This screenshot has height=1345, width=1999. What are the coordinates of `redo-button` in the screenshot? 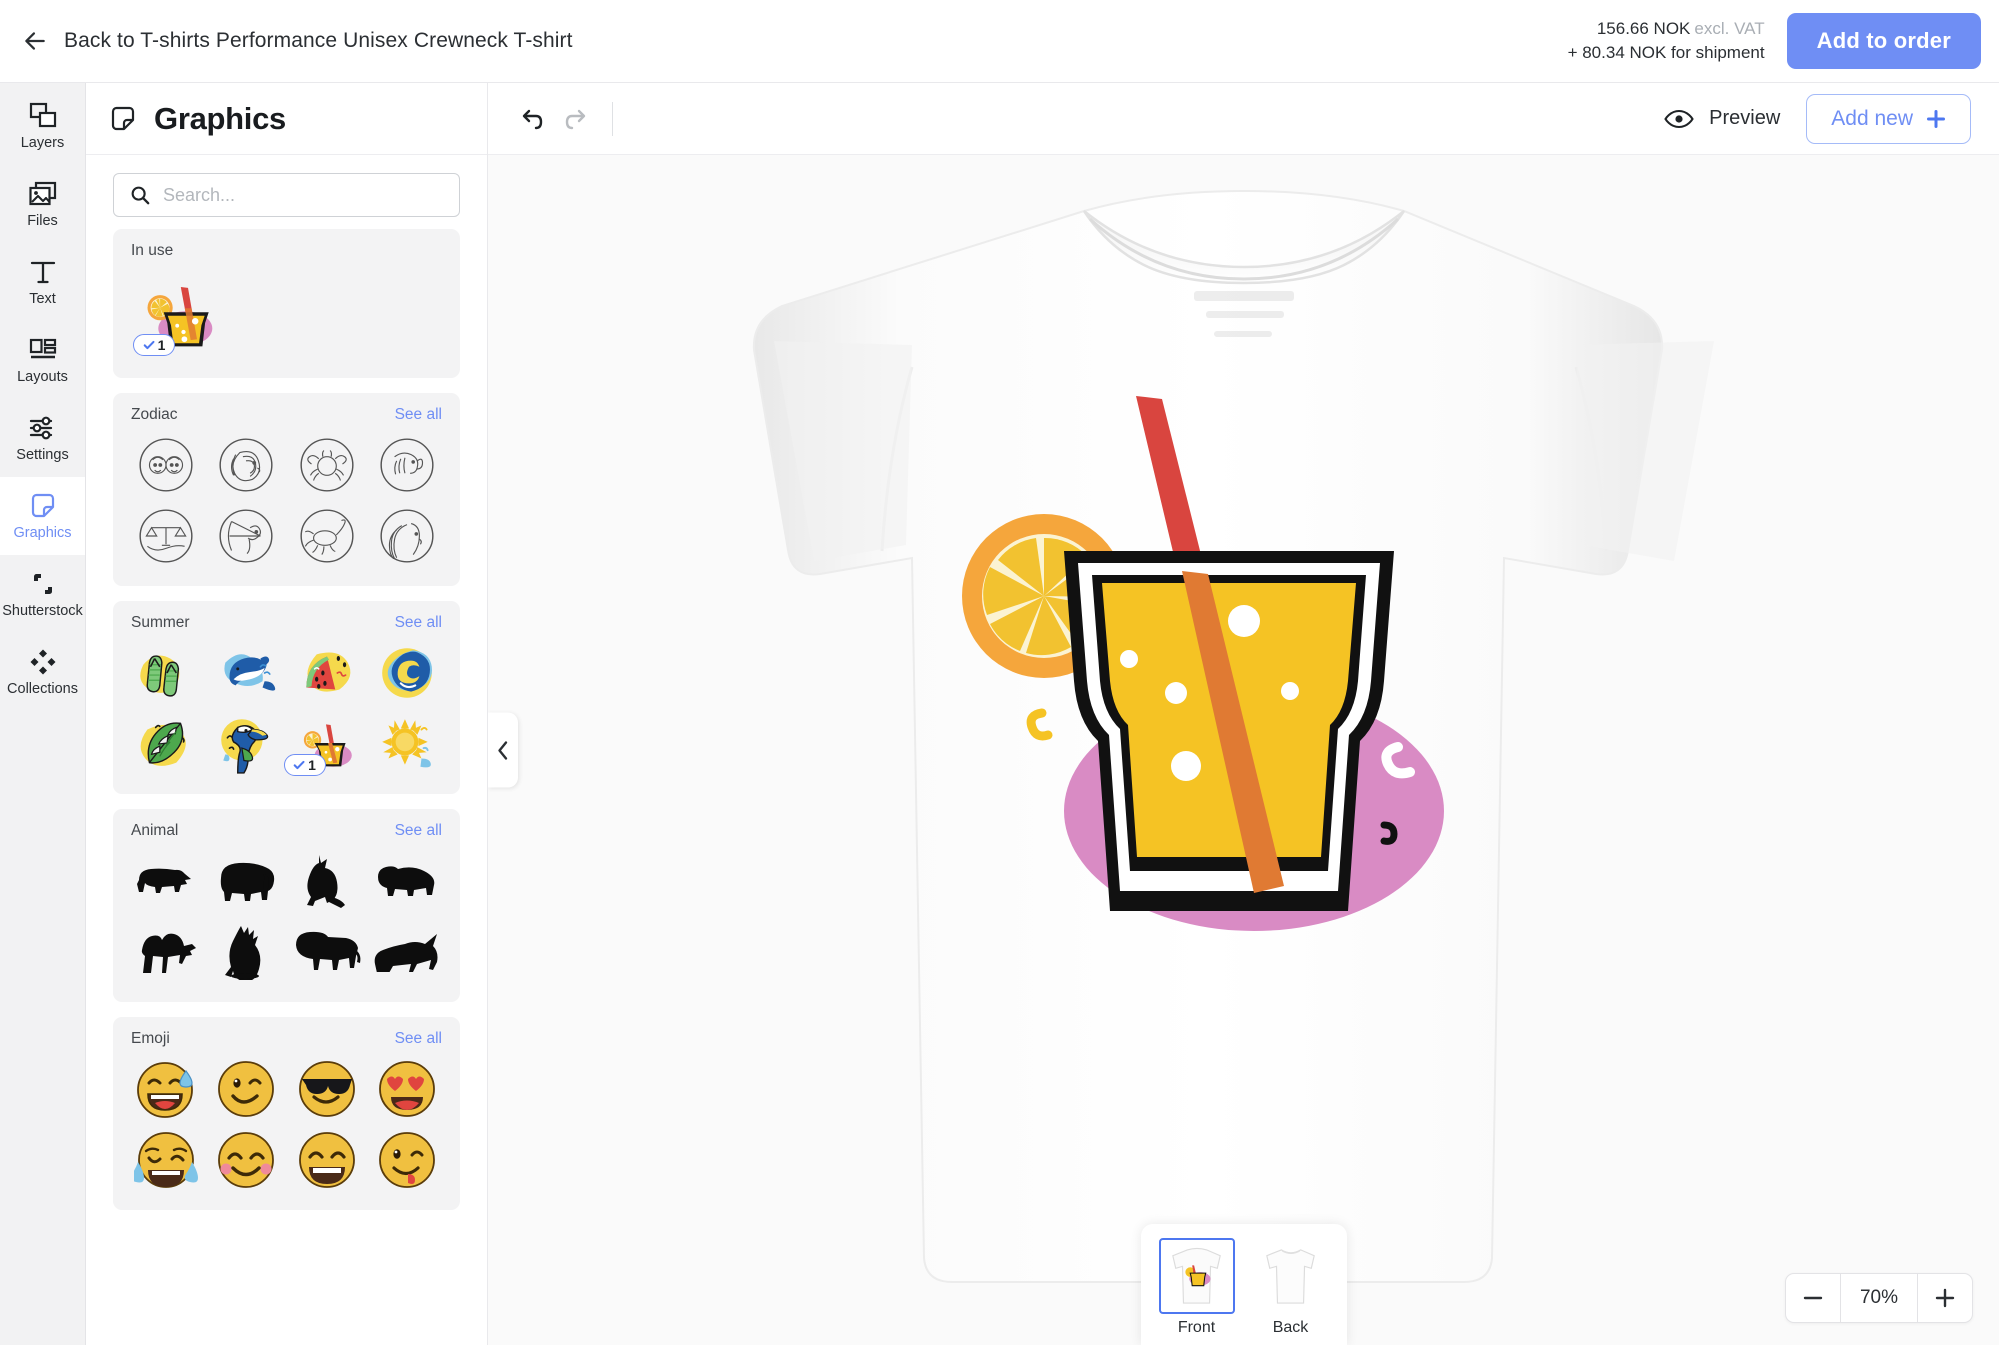 It's located at (576, 119).